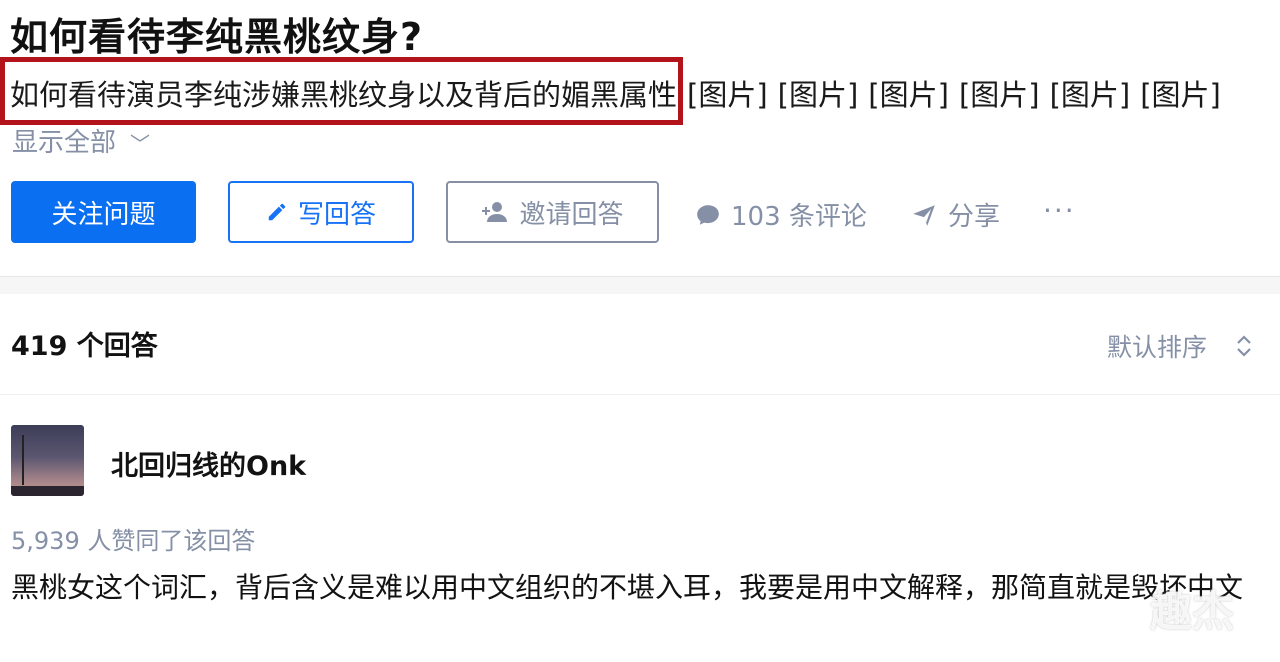 The image size is (1280, 662). I want to click on invite-answer-label: 邀请回答, so click(571, 214).